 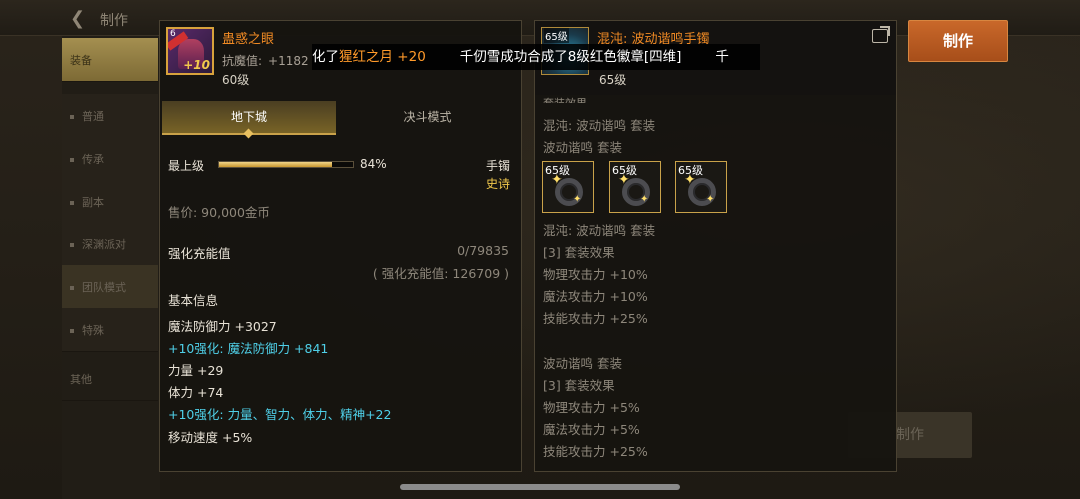 I want to click on sidebar-item-abyss: 深渊派对, so click(x=110, y=244).